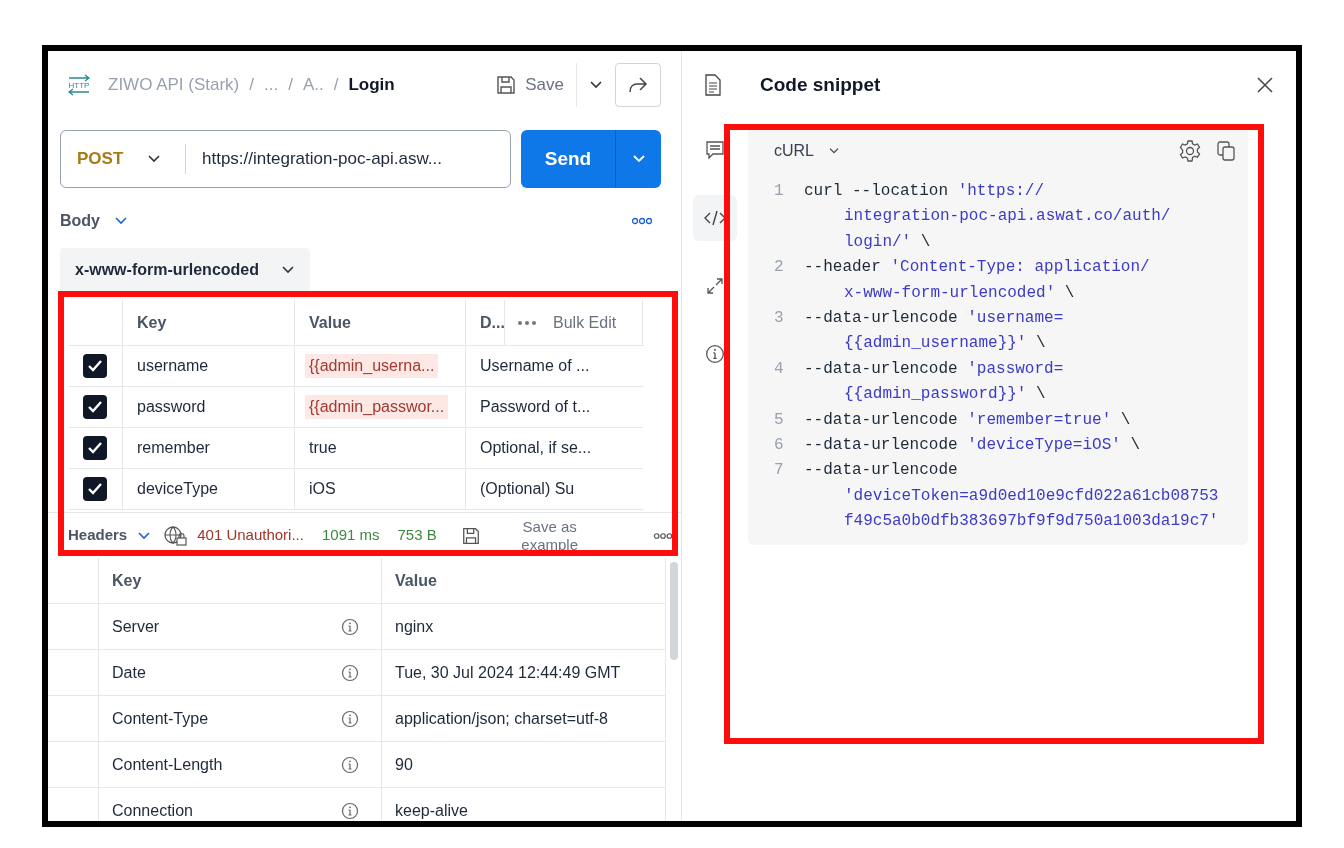  Describe the element at coordinates (779, 191) in the screenshot. I see `line-number: 1` at that location.